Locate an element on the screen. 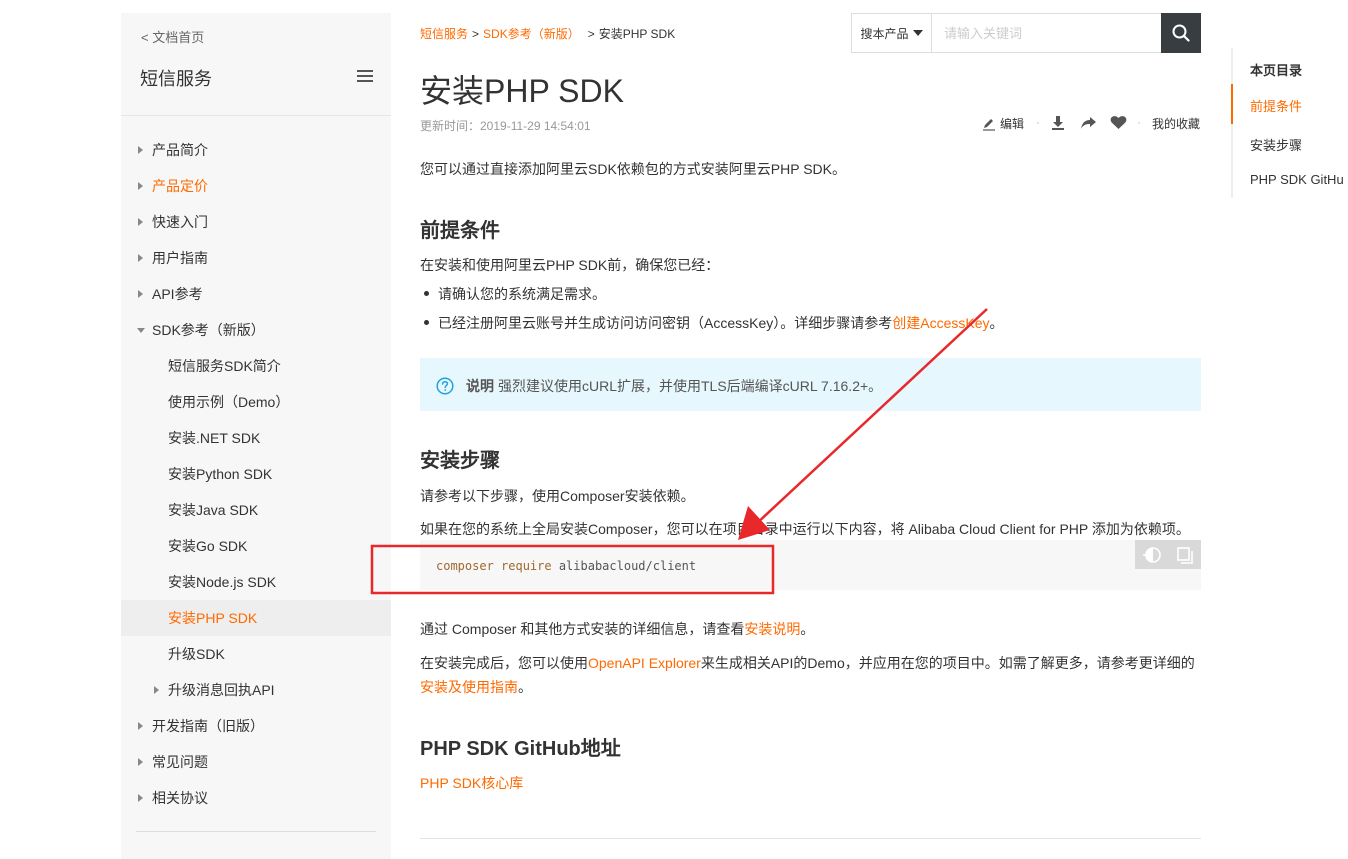 The height and width of the screenshot is (859, 1348). sidebar-item: SDK参考（新版） is located at coordinates (256, 330).